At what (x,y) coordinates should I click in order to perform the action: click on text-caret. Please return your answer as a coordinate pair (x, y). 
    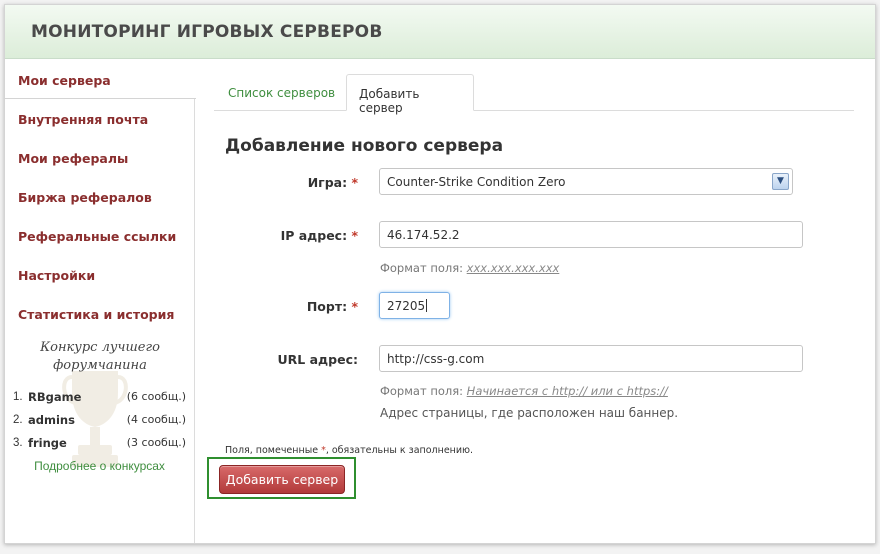
    Looking at the image, I should click on (427, 305).